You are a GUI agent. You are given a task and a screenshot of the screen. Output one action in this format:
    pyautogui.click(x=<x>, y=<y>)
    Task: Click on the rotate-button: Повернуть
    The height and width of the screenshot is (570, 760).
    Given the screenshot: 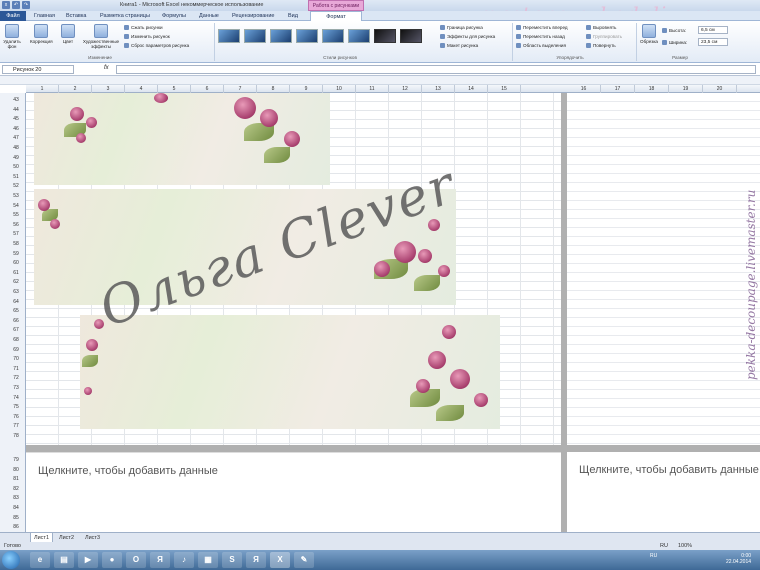 What is the action you would take?
    pyautogui.click(x=601, y=46)
    